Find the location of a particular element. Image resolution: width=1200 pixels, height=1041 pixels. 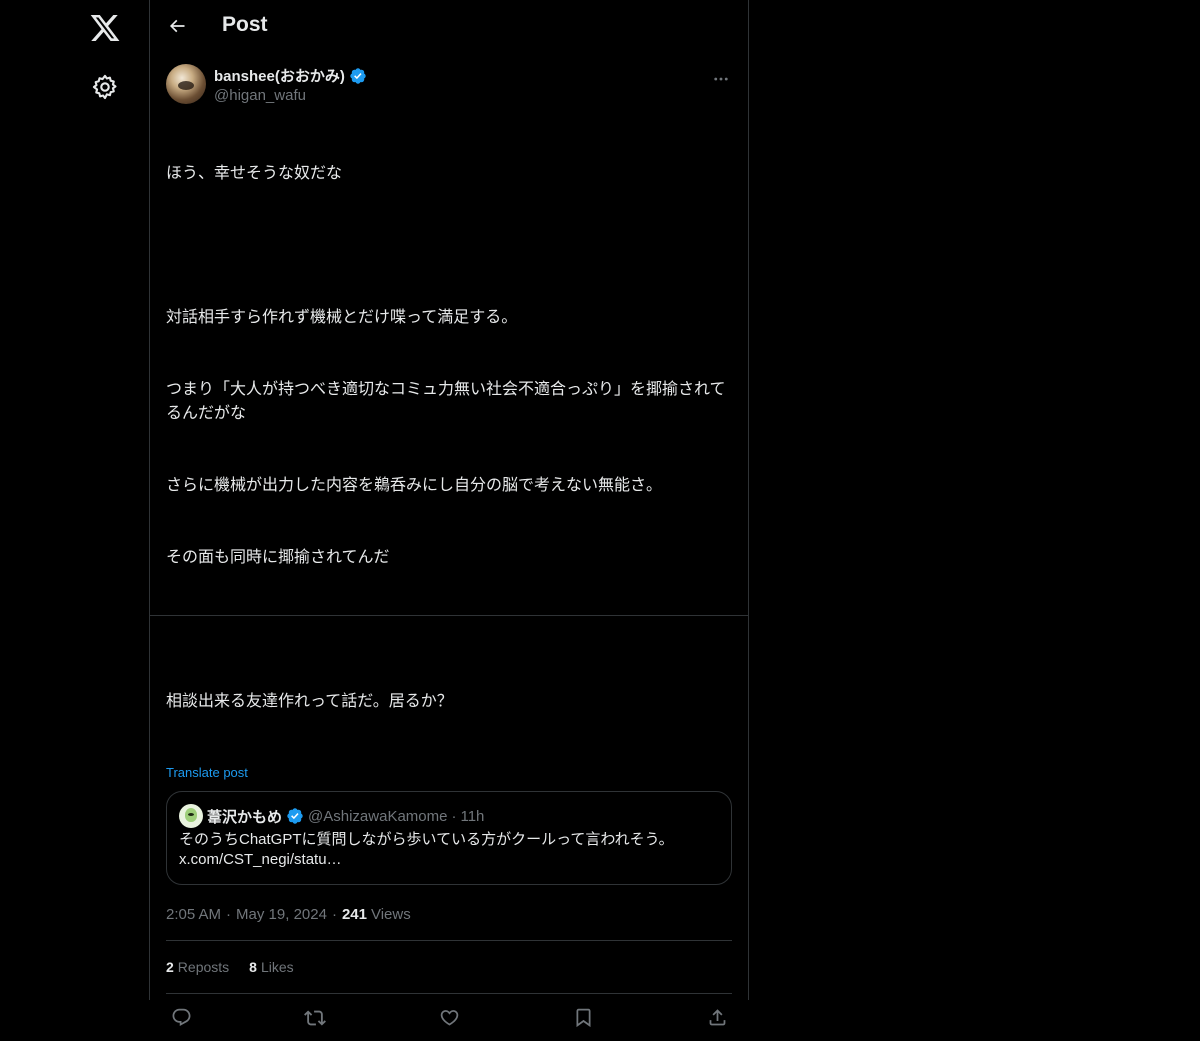

repost-button is located at coordinates (315, 1018).